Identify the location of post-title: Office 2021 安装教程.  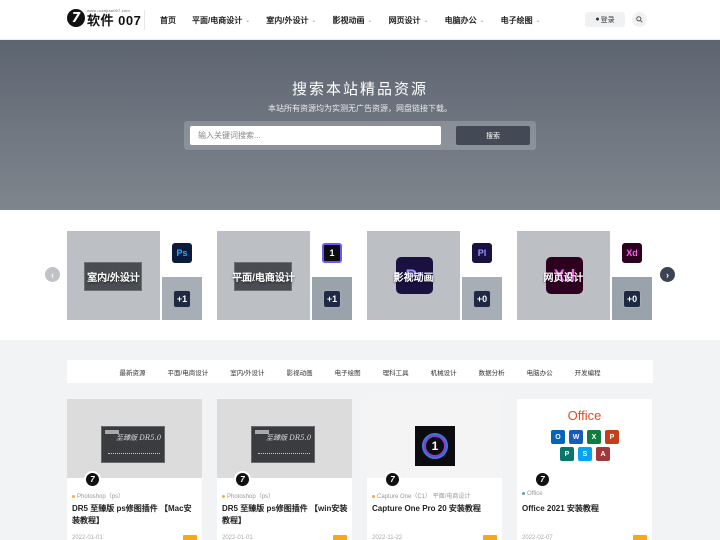
(585, 509).